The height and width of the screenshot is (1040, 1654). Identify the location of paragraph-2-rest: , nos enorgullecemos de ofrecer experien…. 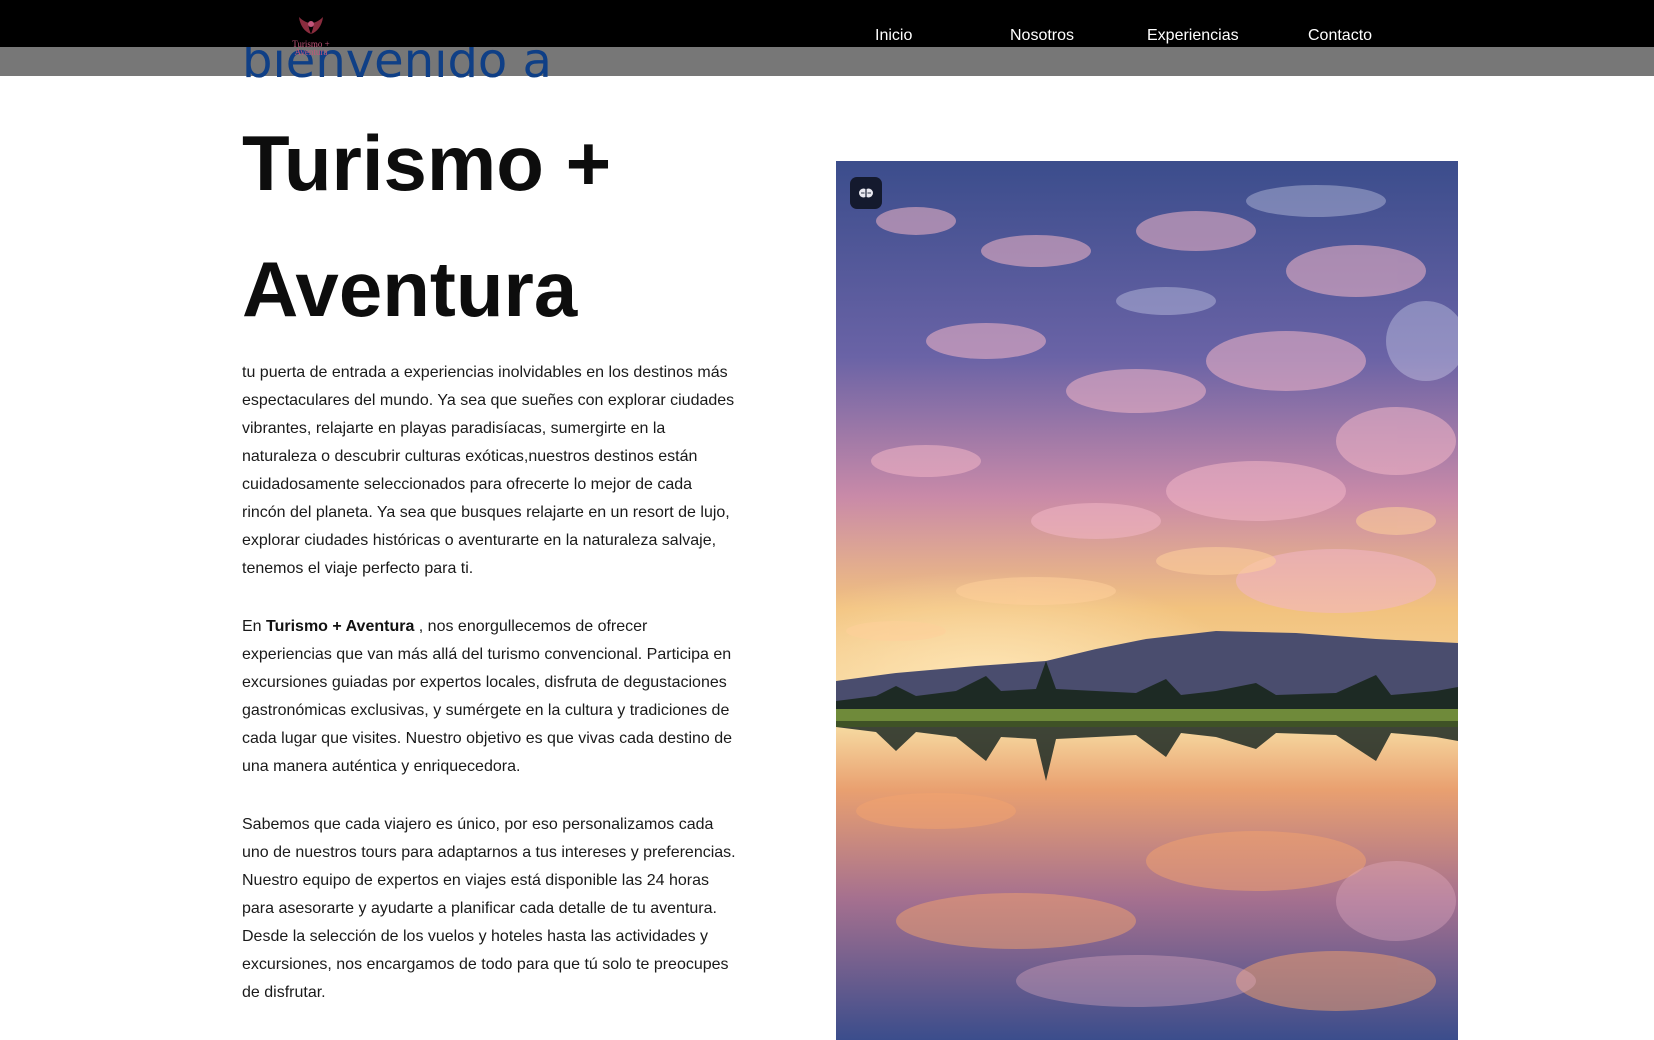
(487, 696).